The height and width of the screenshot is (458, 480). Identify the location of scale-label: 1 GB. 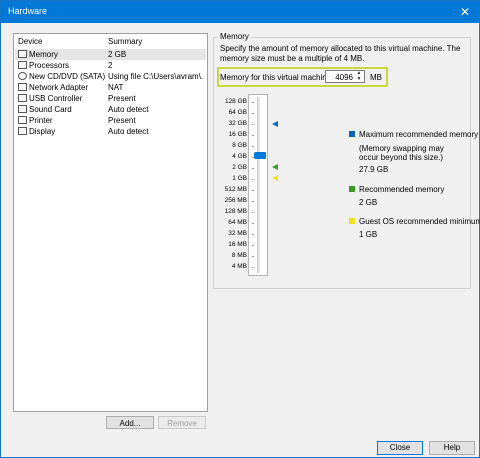
(239, 178).